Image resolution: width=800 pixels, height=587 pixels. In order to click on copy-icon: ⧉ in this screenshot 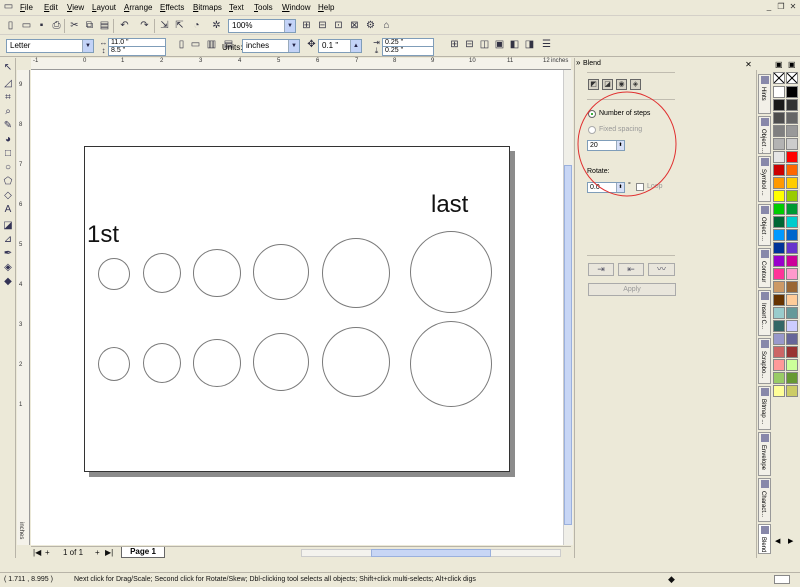, I will do `click(89, 26)`.